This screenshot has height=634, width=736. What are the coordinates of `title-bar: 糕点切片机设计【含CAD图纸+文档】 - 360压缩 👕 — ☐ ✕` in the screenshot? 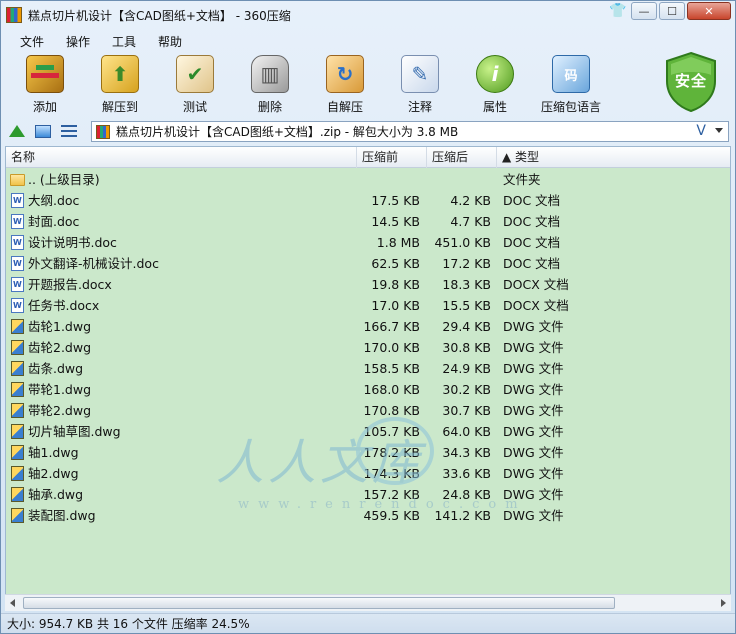 It's located at (368, 15).